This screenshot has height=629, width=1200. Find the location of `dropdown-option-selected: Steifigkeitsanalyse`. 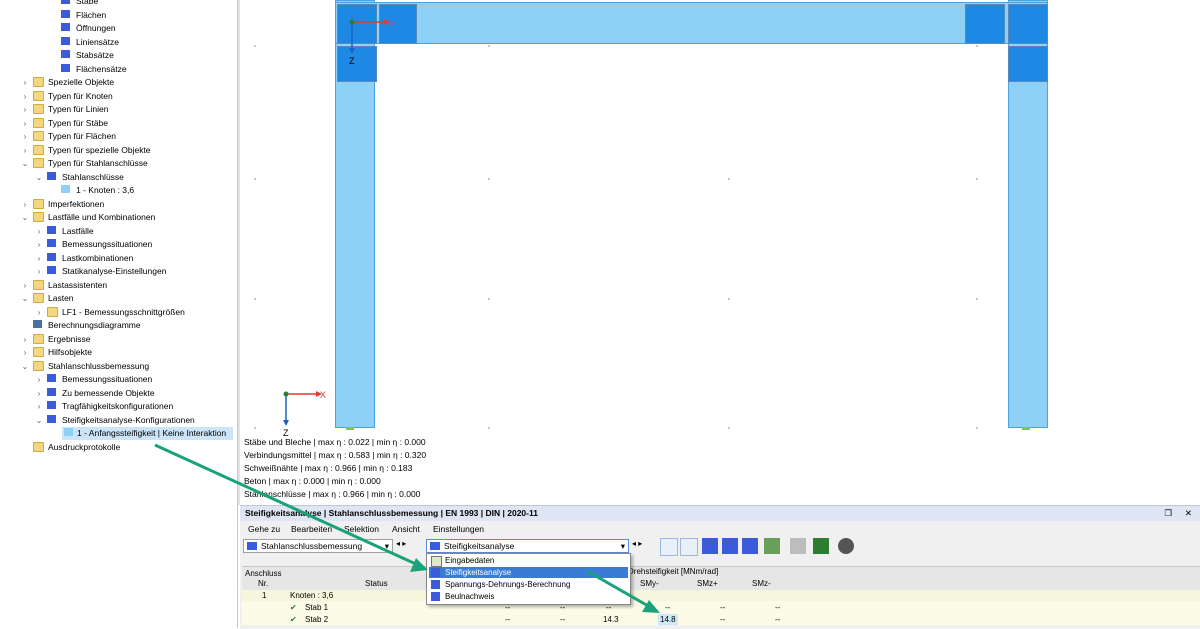

dropdown-option-selected: Steifigkeitsanalyse is located at coordinates (528, 572).